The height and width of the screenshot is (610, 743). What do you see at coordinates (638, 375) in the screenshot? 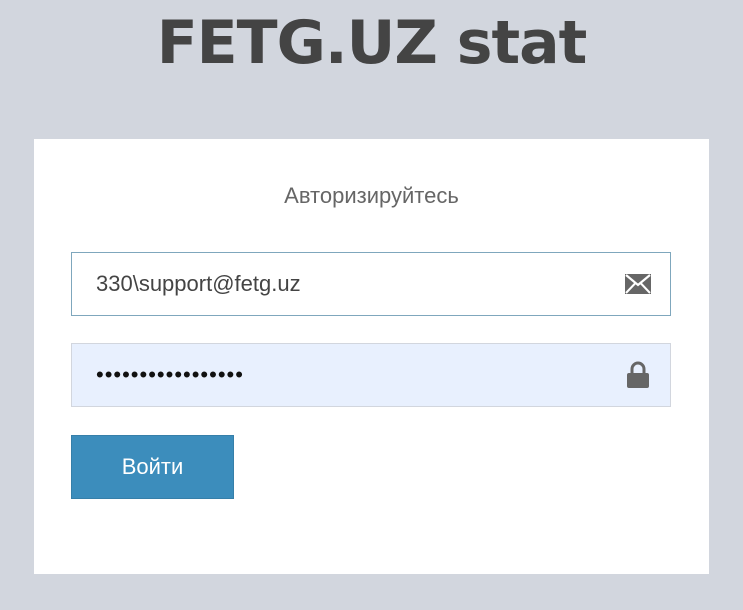
I see `lock-icon` at bounding box center [638, 375].